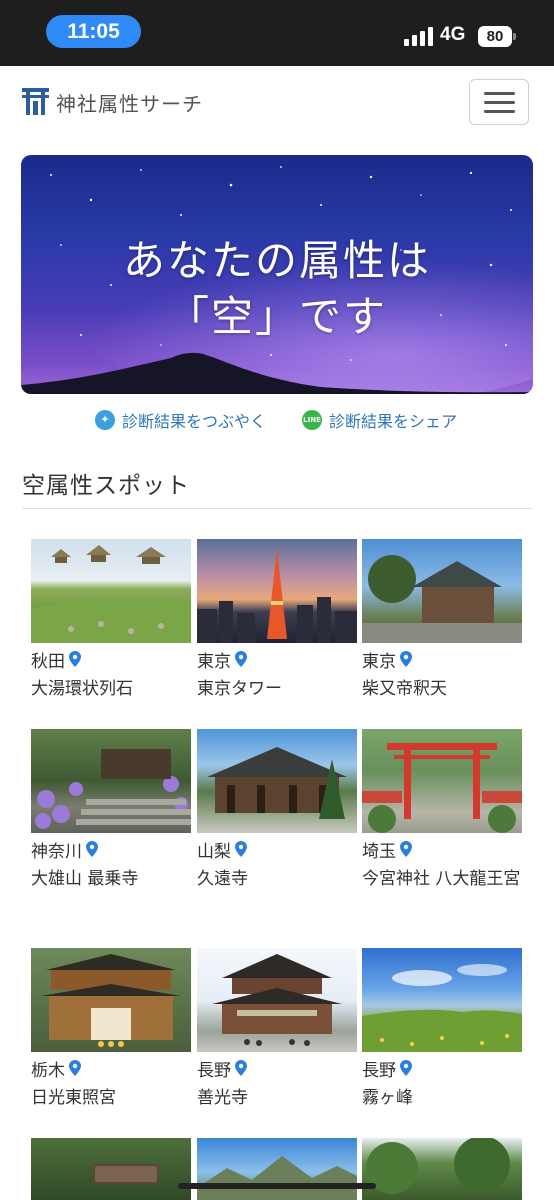  I want to click on hamburger-icon, so click(499, 93).